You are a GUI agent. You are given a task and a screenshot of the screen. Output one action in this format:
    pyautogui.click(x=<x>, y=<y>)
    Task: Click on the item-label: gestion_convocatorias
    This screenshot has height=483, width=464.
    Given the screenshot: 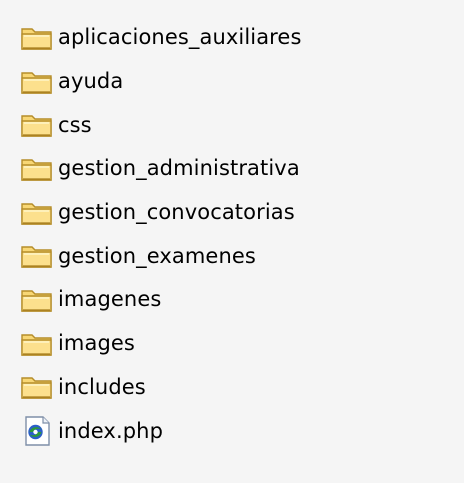 What is the action you would take?
    pyautogui.click(x=176, y=212)
    